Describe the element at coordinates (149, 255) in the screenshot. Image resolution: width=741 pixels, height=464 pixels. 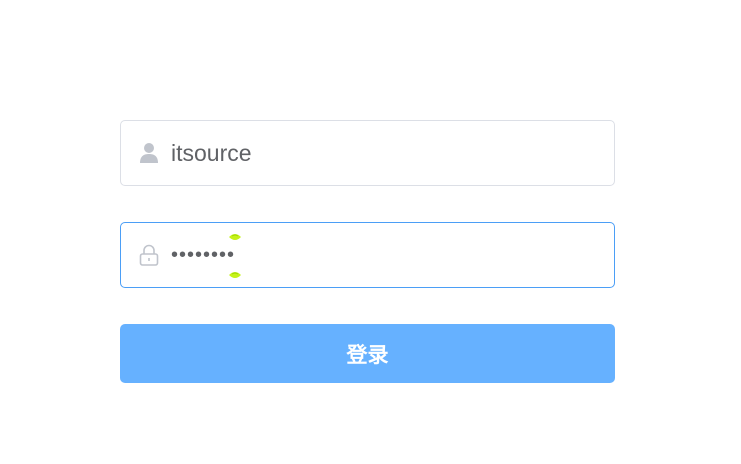
I see `lock-icon` at that location.